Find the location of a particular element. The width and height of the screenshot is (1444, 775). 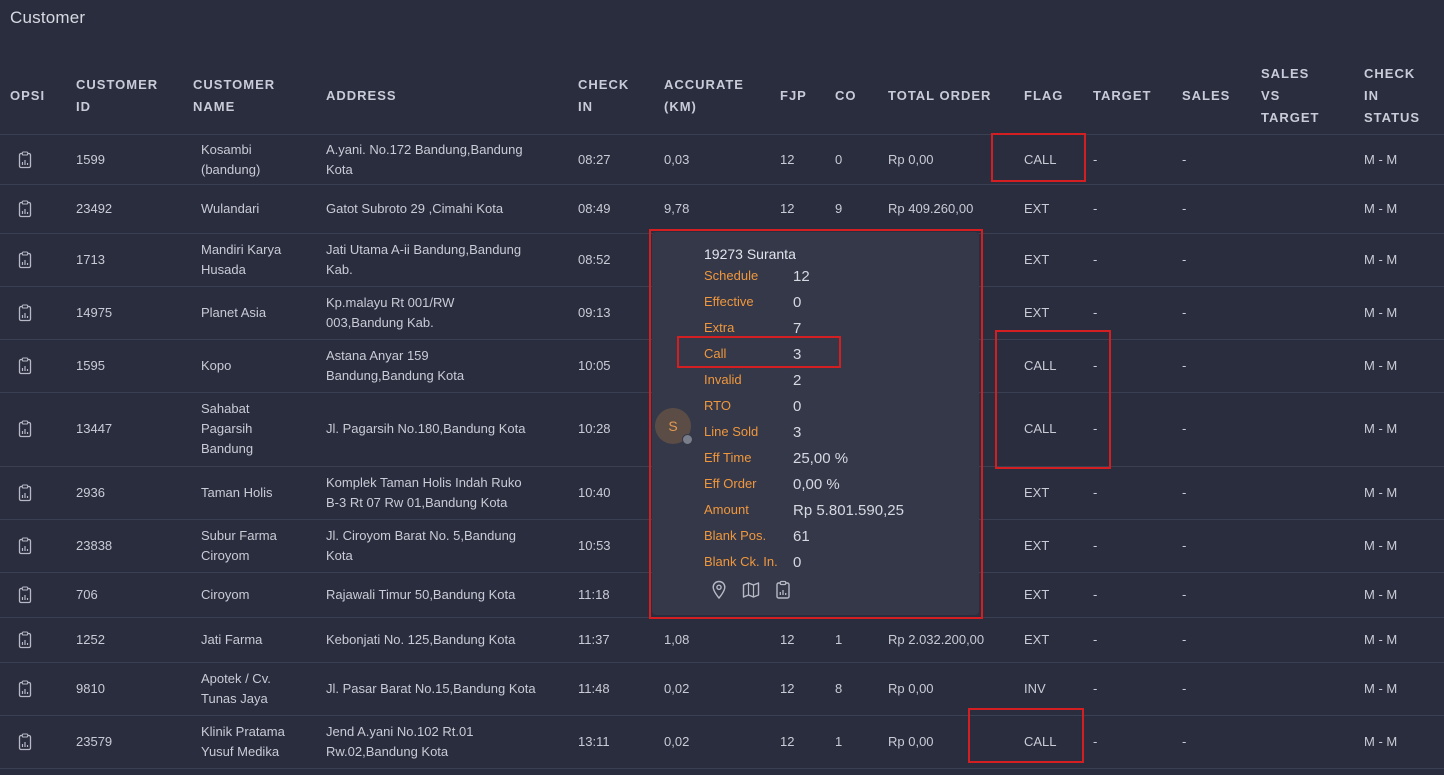

cell-address: Jl. Ciroyom Barat No. 5,Bandung Kota is located at coordinates (421, 545).